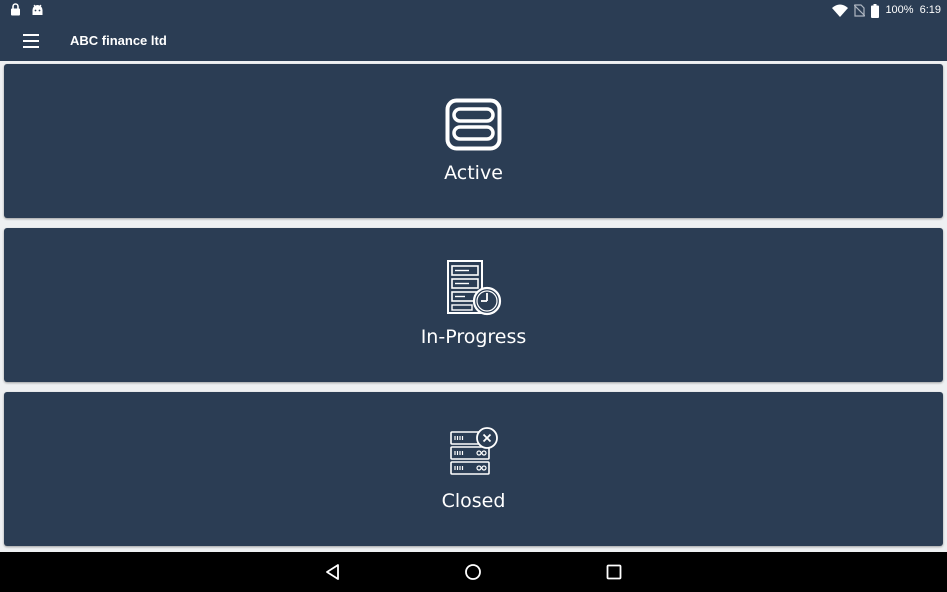  I want to click on hamburger-menu-icon, so click(32, 41).